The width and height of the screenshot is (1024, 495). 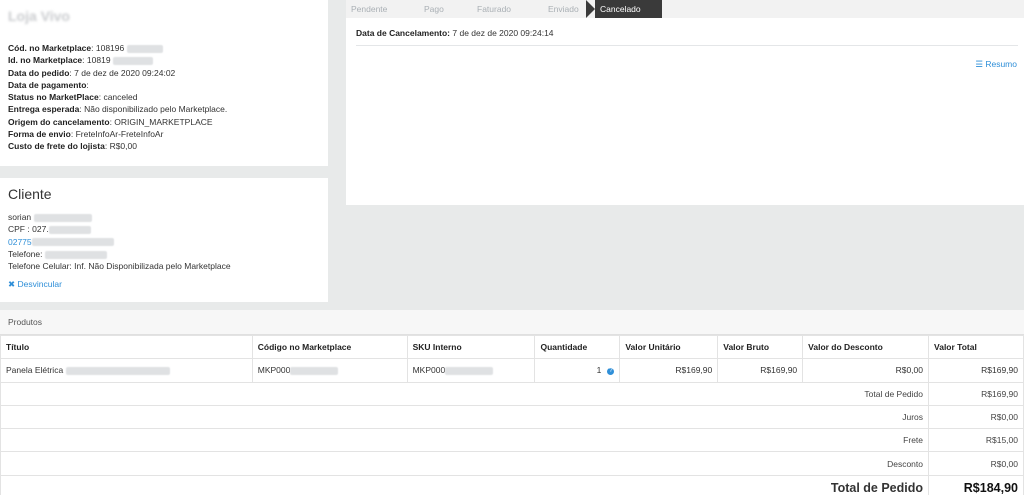 What do you see at coordinates (86, 134) in the screenshot?
I see `info-shipping-method: Forma de envio: FreteInfoAr-FreteInfoAr` at bounding box center [86, 134].